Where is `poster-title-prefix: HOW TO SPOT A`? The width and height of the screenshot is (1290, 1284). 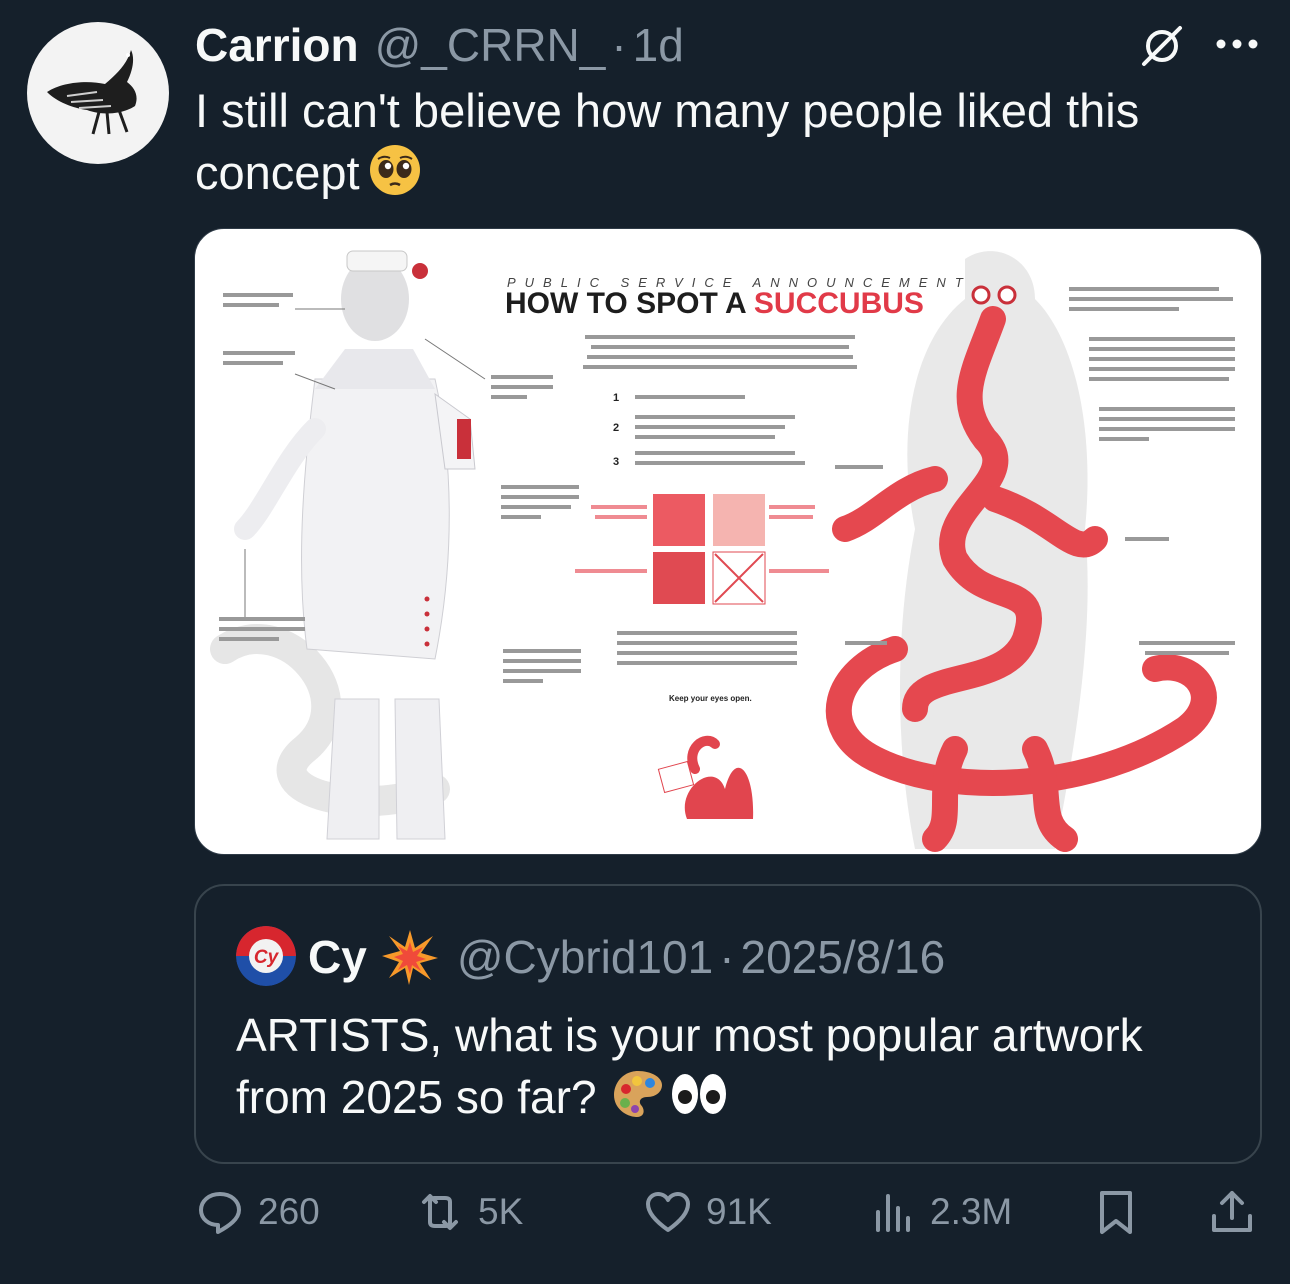 poster-title-prefix: HOW TO SPOT A is located at coordinates (625, 303).